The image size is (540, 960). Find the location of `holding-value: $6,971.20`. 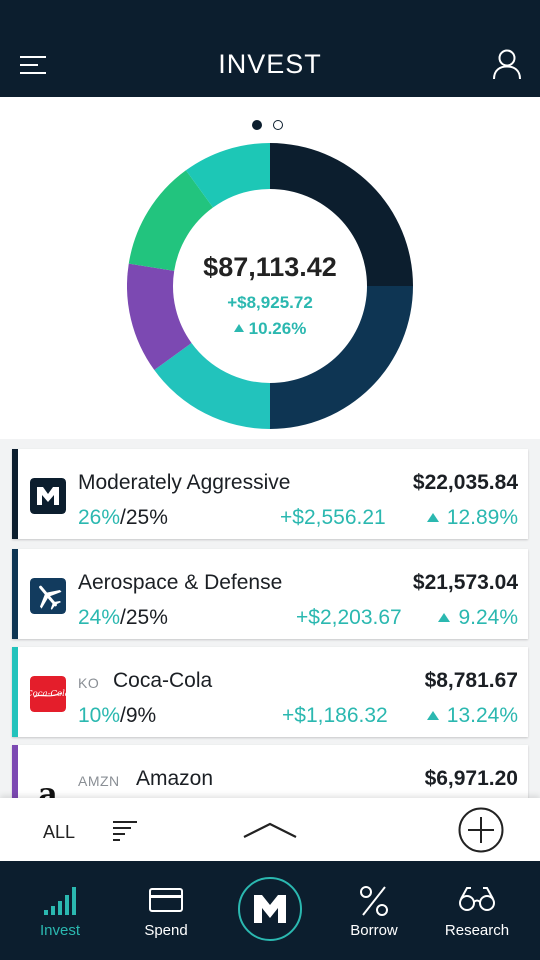

holding-value: $6,971.20 is located at coordinates (471, 778).